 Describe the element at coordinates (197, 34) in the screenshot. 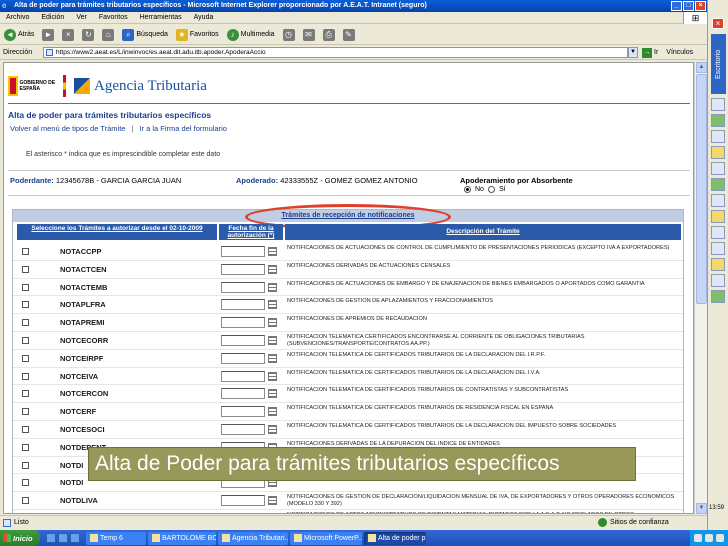

I see `favorites-button: ★ Favoritos` at that location.